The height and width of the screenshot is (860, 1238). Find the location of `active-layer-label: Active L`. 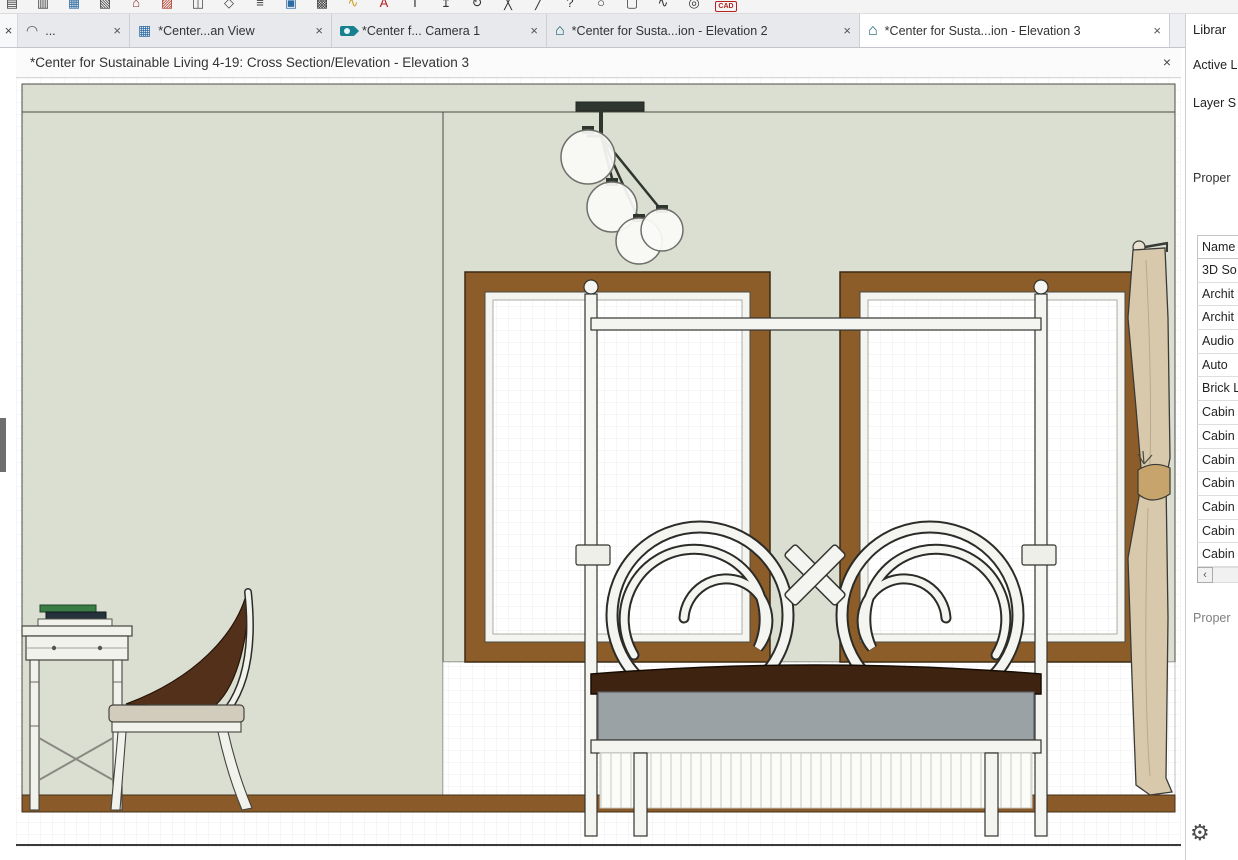

active-layer-label: Active L is located at coordinates (1215, 65).